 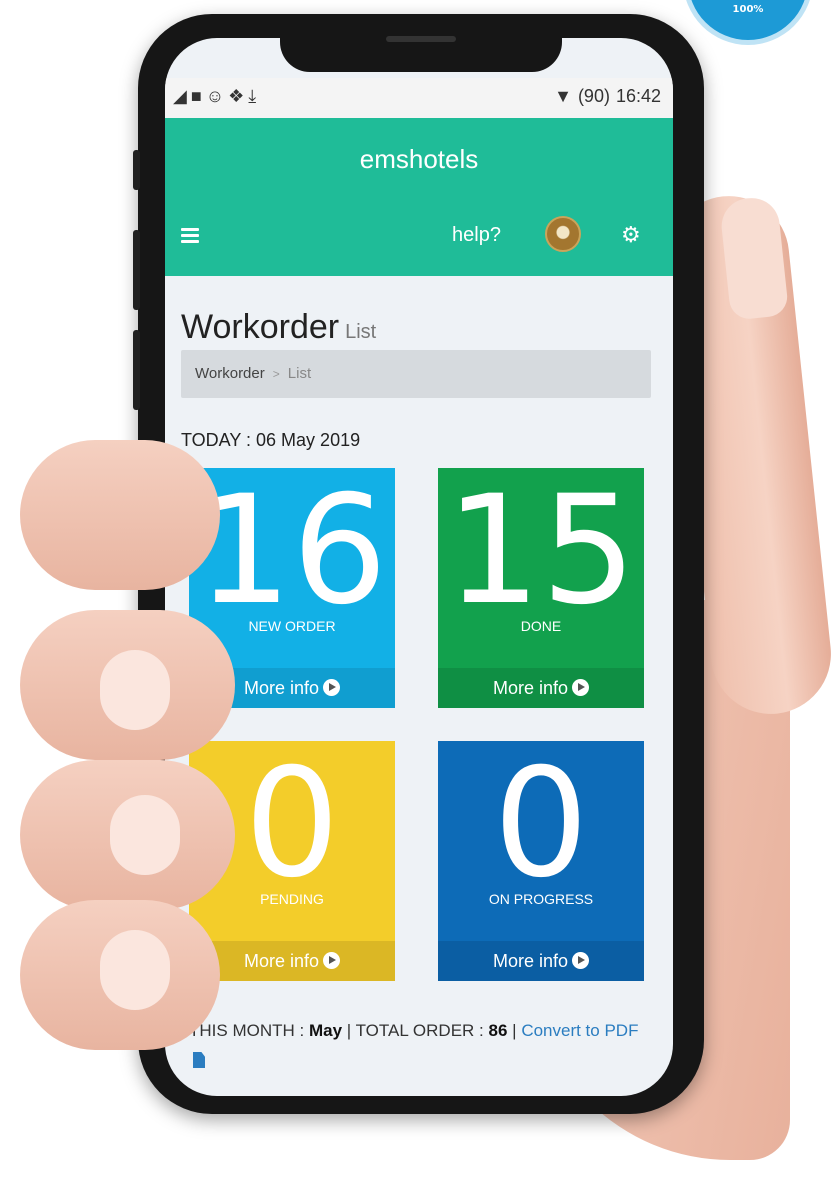 I want to click on battery-icon: (90), so click(x=593, y=96).